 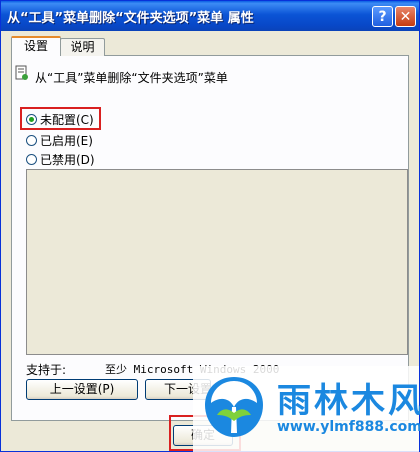 I want to click on tab-settings: 设置, so click(x=36, y=46).